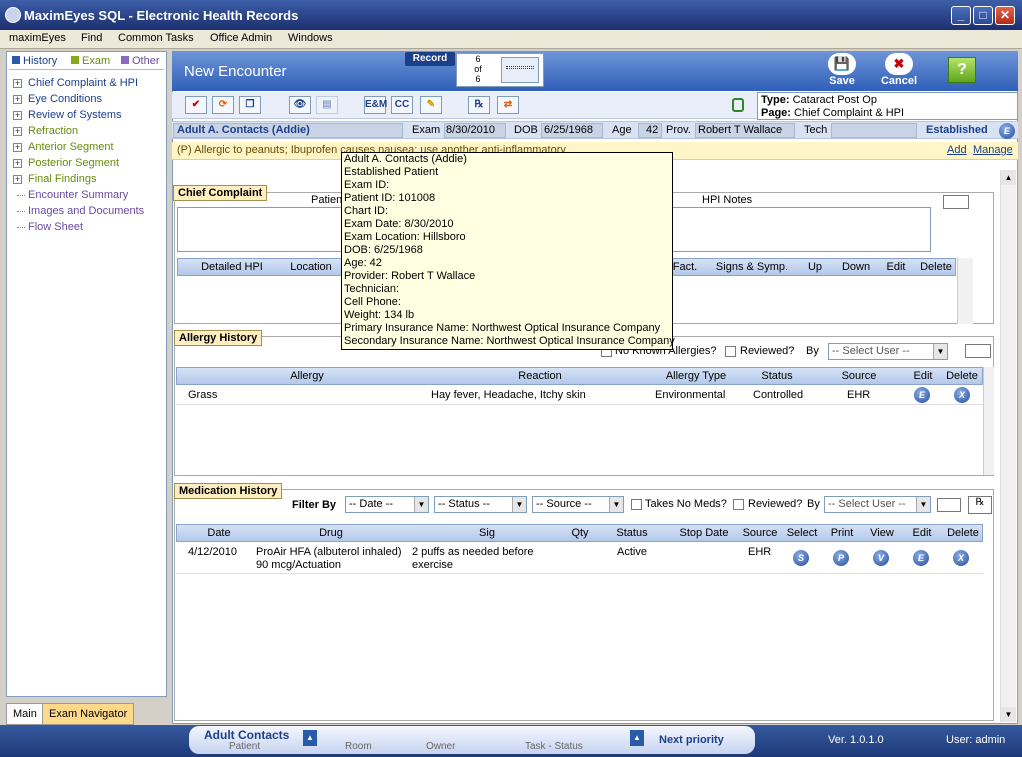 The height and width of the screenshot is (757, 1022). What do you see at coordinates (983, 15) in the screenshot?
I see `maximize-button: □` at bounding box center [983, 15].